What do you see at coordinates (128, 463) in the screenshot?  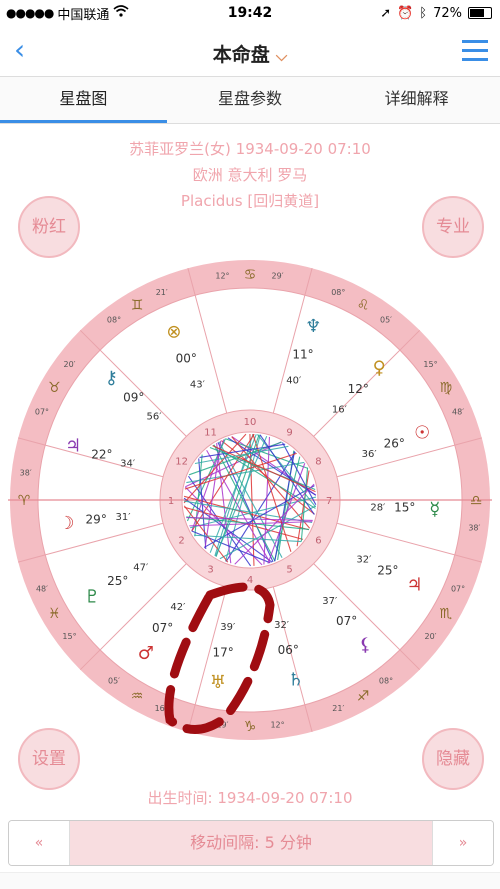 I see `planet-minute: 34′` at bounding box center [128, 463].